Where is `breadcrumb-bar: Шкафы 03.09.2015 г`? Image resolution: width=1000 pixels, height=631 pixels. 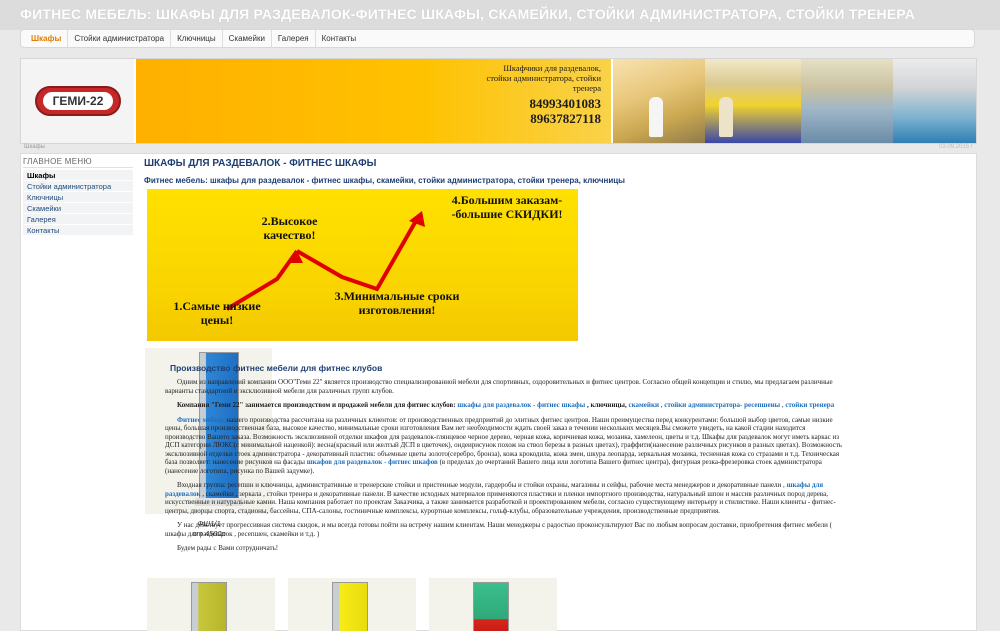 breadcrumb-bar: Шкафы 03.09.2015 г is located at coordinates (498, 148).